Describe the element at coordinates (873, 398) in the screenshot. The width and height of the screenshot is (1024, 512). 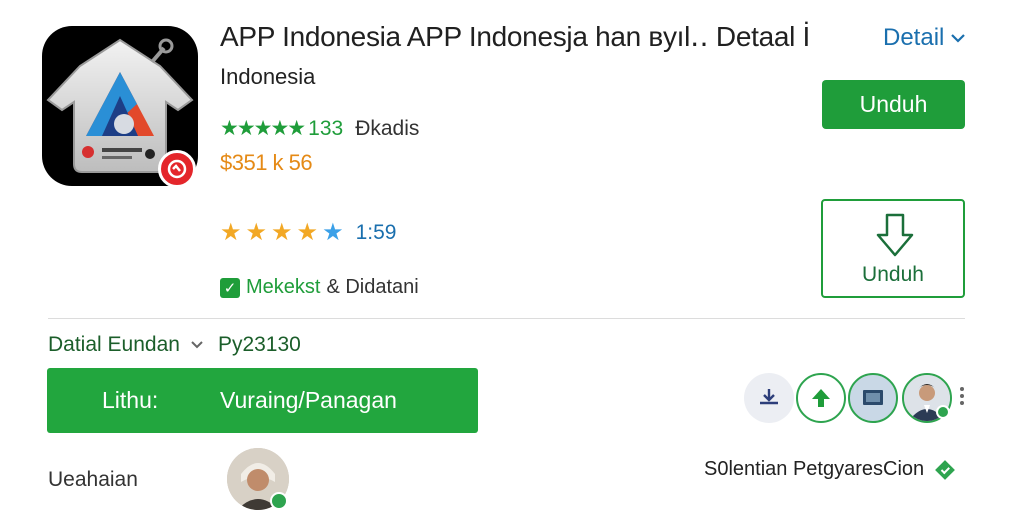
I see `screen-icon` at that location.